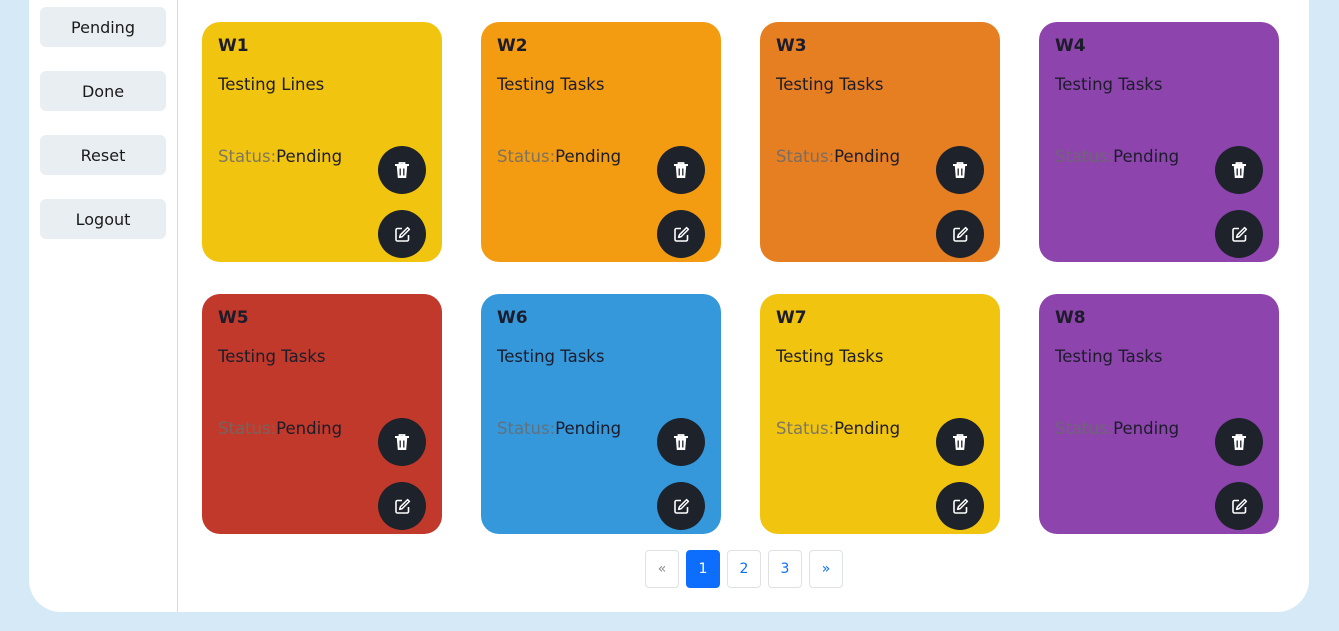  What do you see at coordinates (103, 27) in the screenshot?
I see `pending-filter-button: Pending` at bounding box center [103, 27].